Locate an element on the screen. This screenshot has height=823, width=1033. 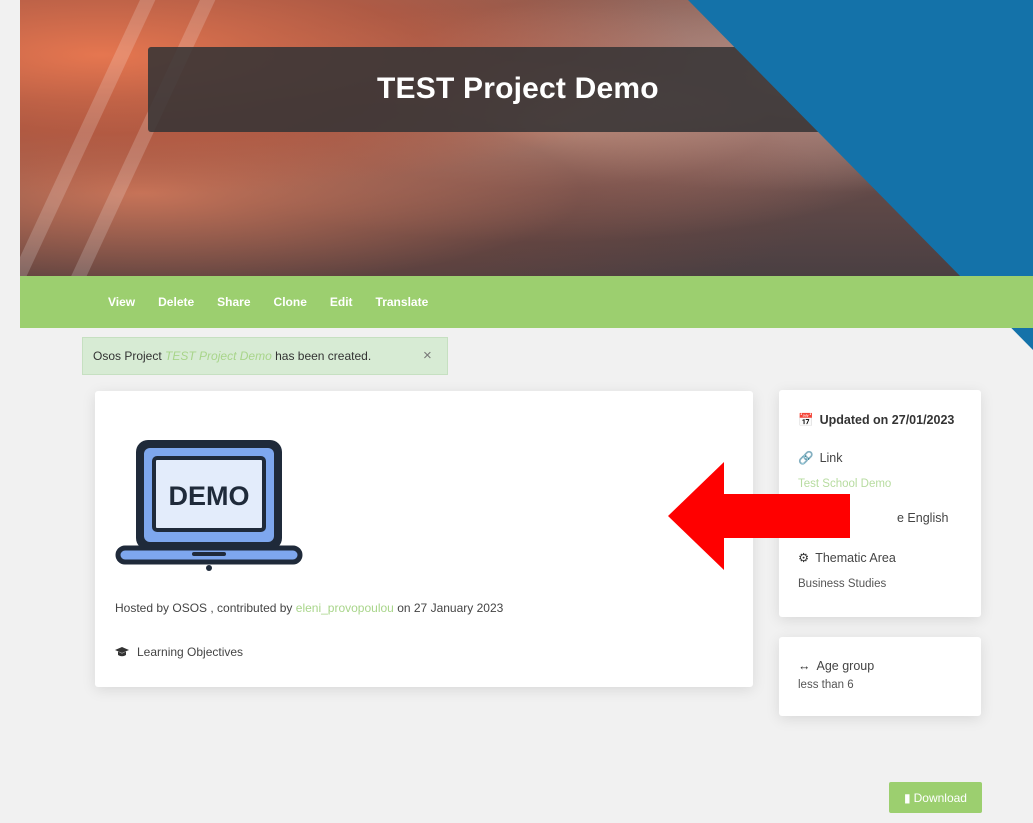
thematic-area-value: Business Studies is located at coordinates (842, 584).